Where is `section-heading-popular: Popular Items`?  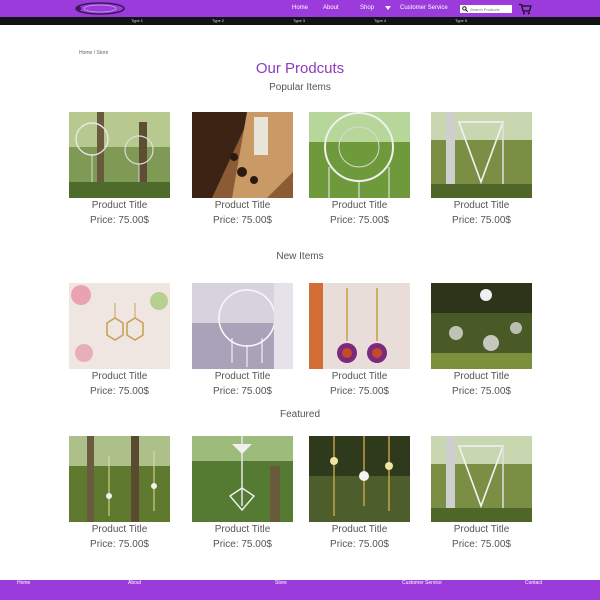
section-heading-popular: Popular Items is located at coordinates (300, 87).